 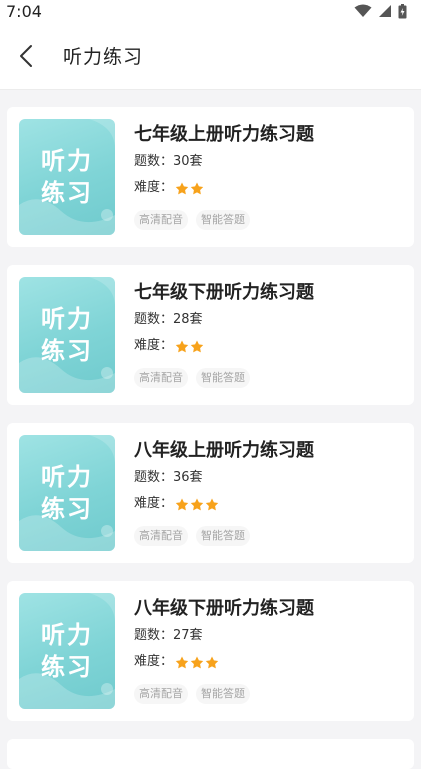 What do you see at coordinates (210, 56) in the screenshot?
I see `app-bar: 听力练习` at bounding box center [210, 56].